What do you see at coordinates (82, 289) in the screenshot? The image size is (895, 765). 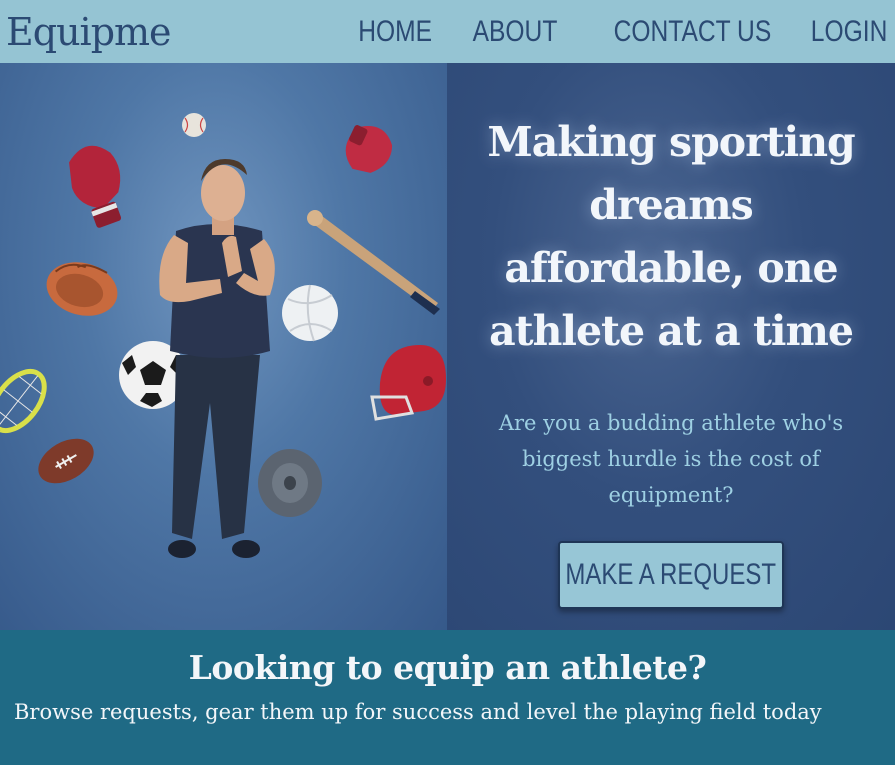 I see `baseball-mitt-icon` at bounding box center [82, 289].